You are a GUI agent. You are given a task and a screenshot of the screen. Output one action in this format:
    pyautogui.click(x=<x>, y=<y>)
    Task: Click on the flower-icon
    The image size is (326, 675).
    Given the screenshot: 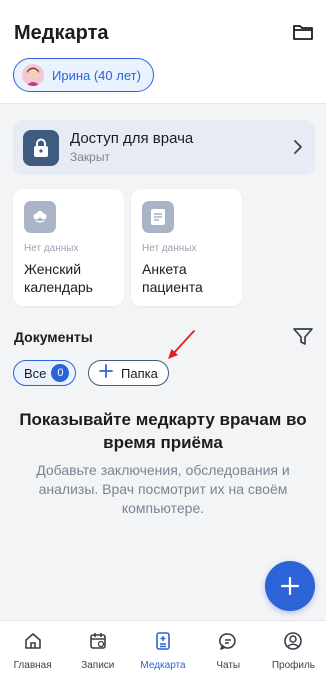 What is the action you would take?
    pyautogui.click(x=40, y=217)
    